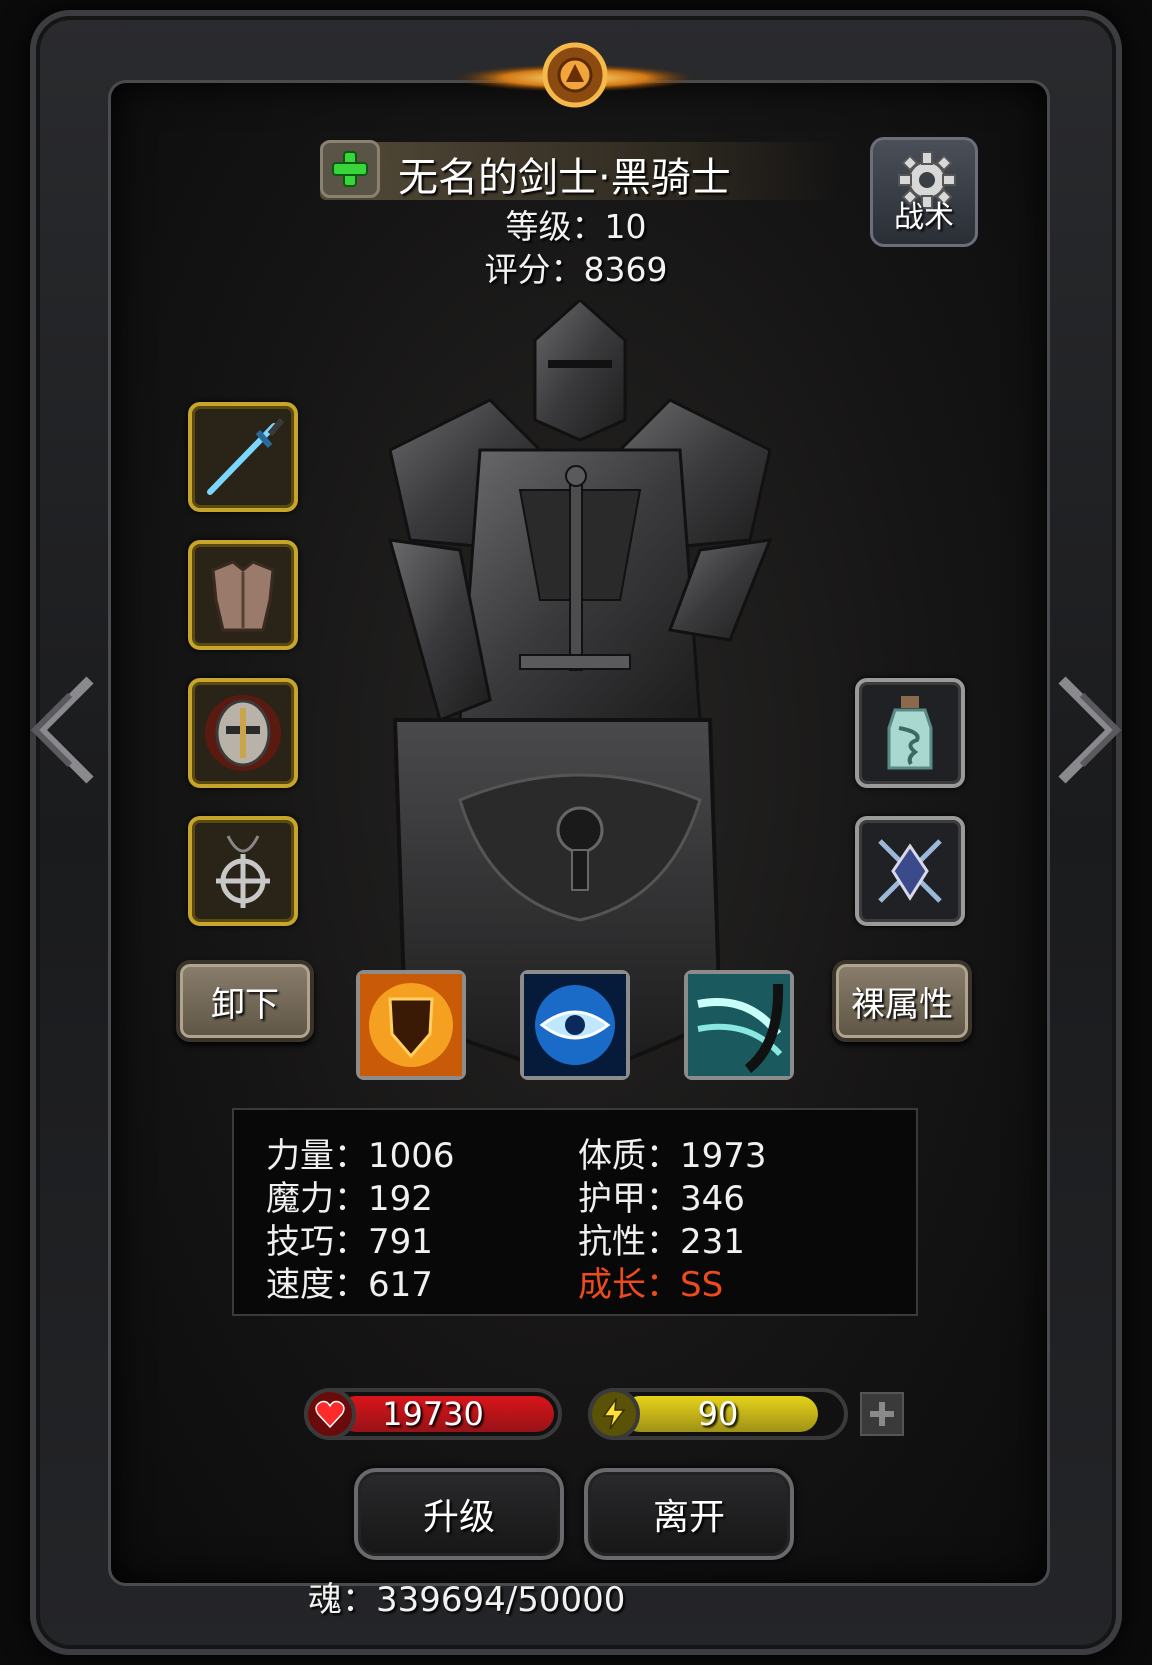  I want to click on helmet-slot, so click(243, 733).